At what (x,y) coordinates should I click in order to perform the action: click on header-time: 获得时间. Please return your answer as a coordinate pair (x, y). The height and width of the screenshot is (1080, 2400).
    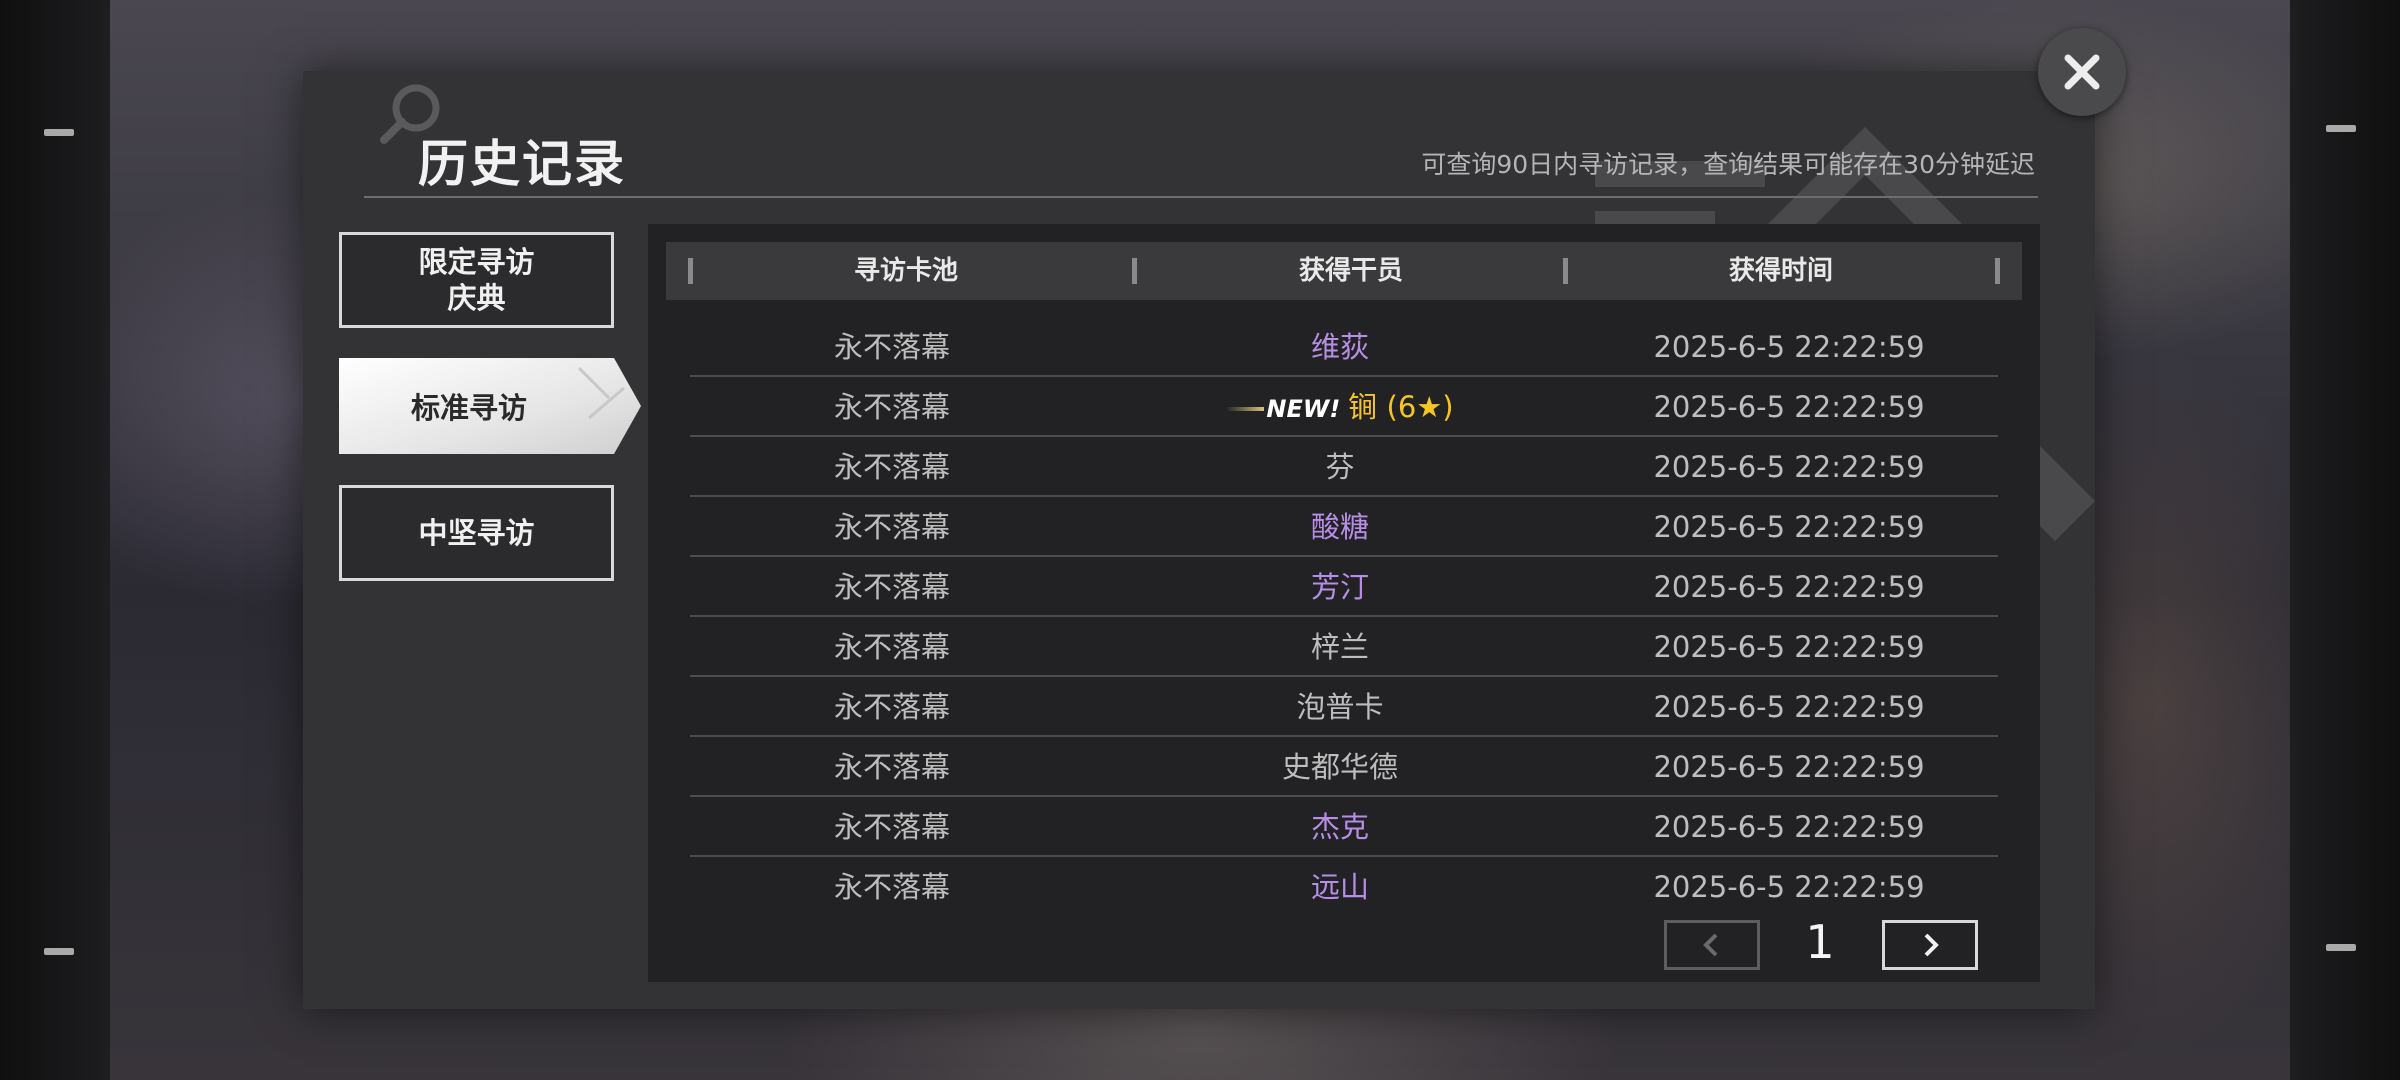
    Looking at the image, I should click on (1780, 271).